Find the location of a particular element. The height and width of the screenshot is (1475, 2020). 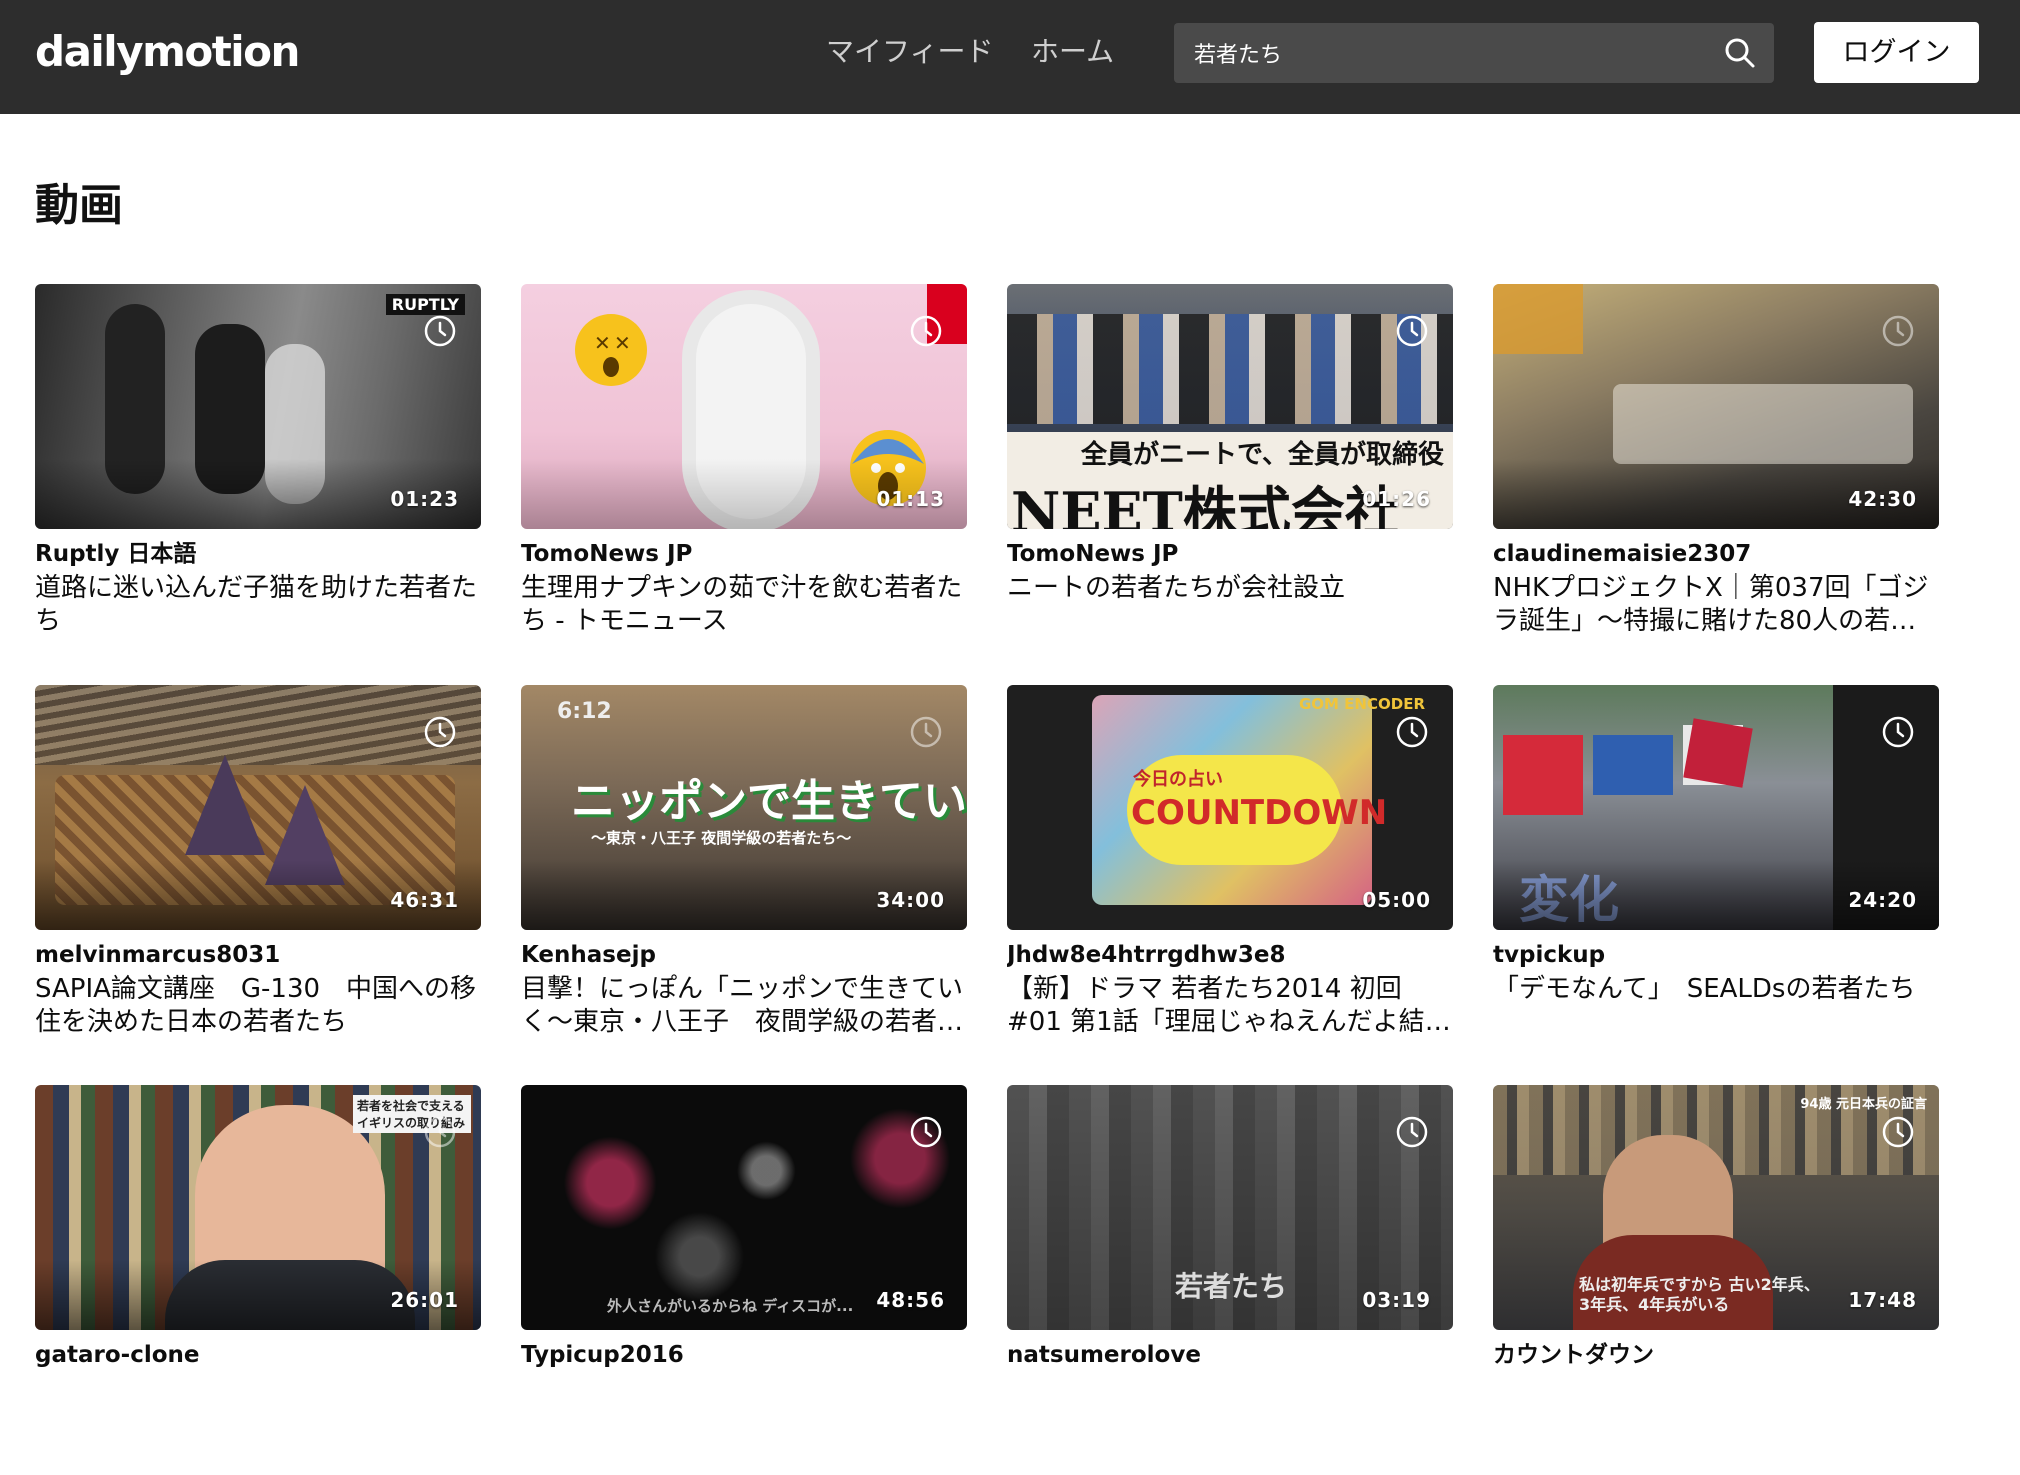

video-duration: 03:19 is located at coordinates (1396, 1300).